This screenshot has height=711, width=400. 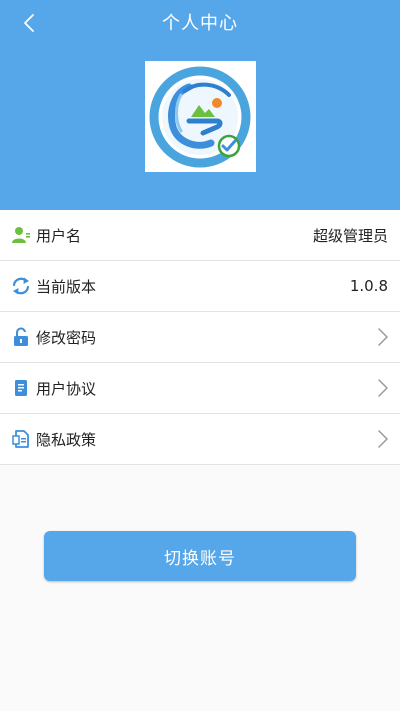 I want to click on unlock-icon, so click(x=21, y=337).